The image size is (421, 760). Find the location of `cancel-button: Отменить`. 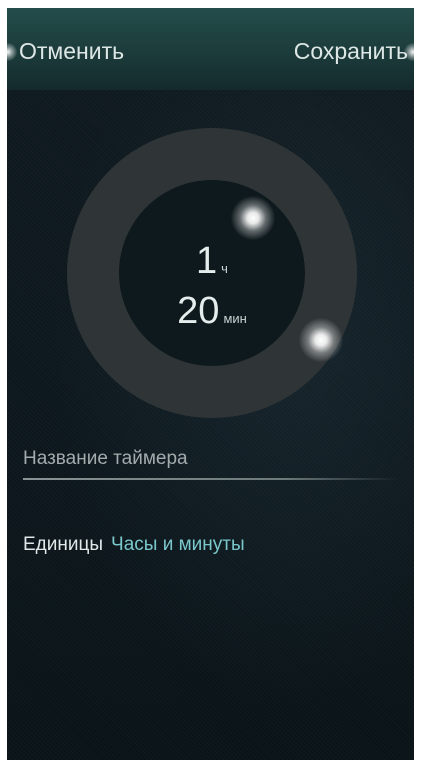

cancel-button: Отменить is located at coordinates (71, 51).